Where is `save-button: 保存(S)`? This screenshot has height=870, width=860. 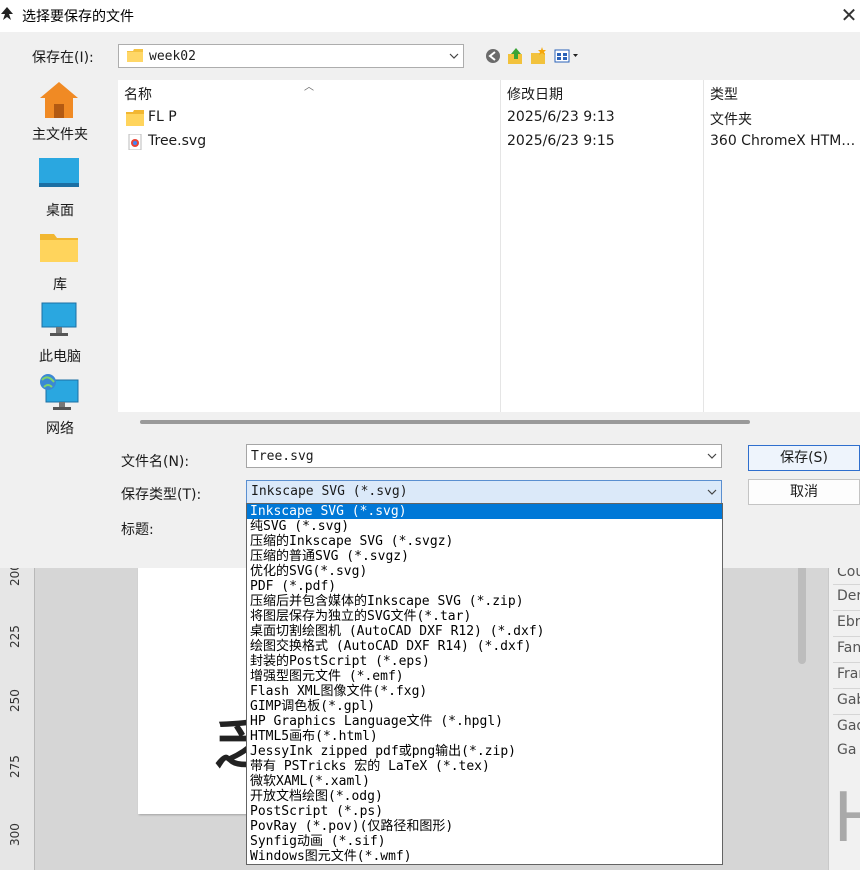
save-button: 保存(S) is located at coordinates (804, 458).